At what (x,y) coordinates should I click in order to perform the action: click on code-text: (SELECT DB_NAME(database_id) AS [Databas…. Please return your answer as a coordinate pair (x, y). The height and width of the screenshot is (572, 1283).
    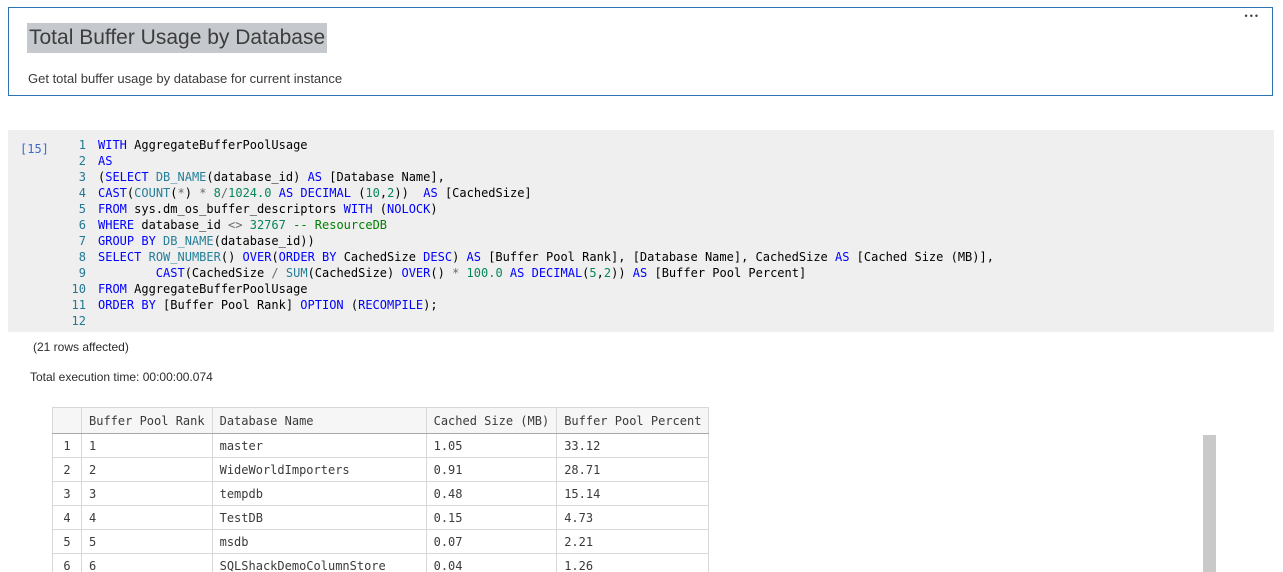
    Looking at the image, I should click on (271, 177).